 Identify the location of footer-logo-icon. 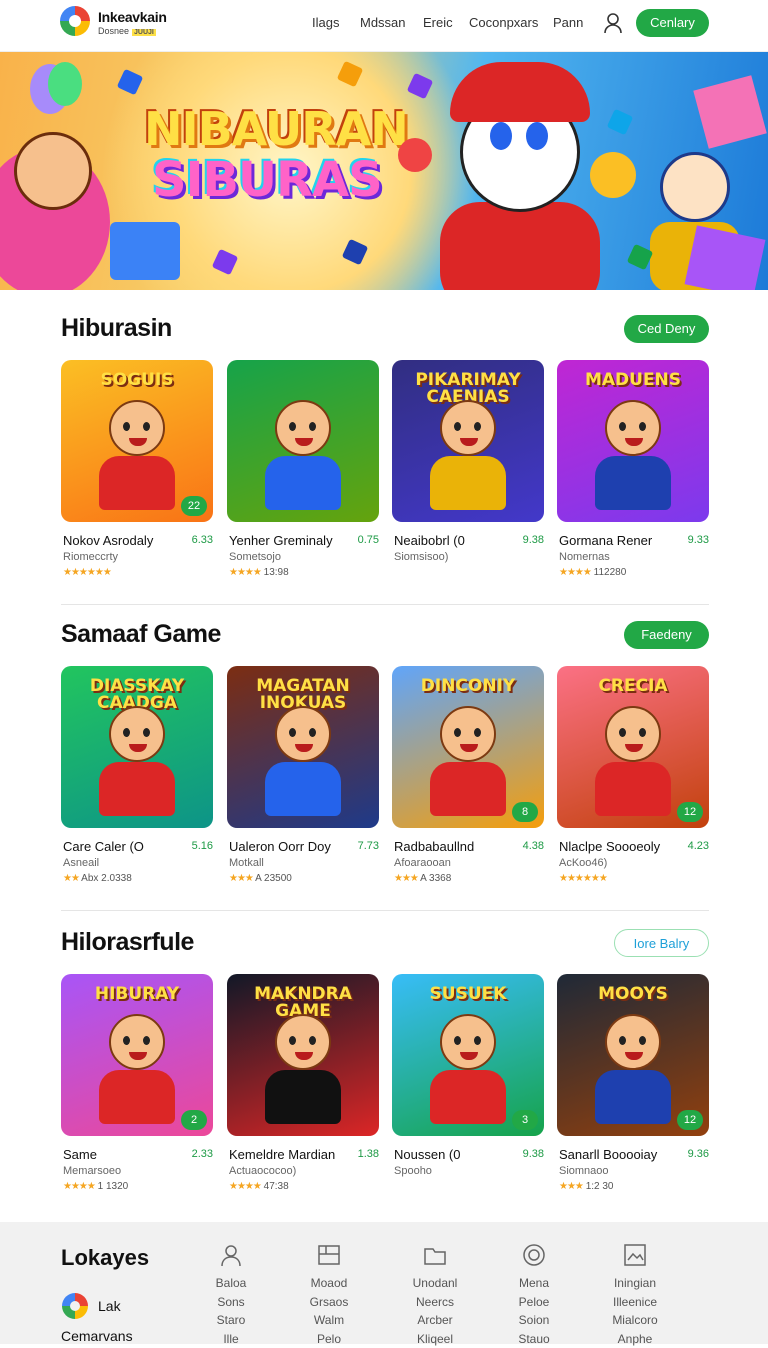
(75, 1306).